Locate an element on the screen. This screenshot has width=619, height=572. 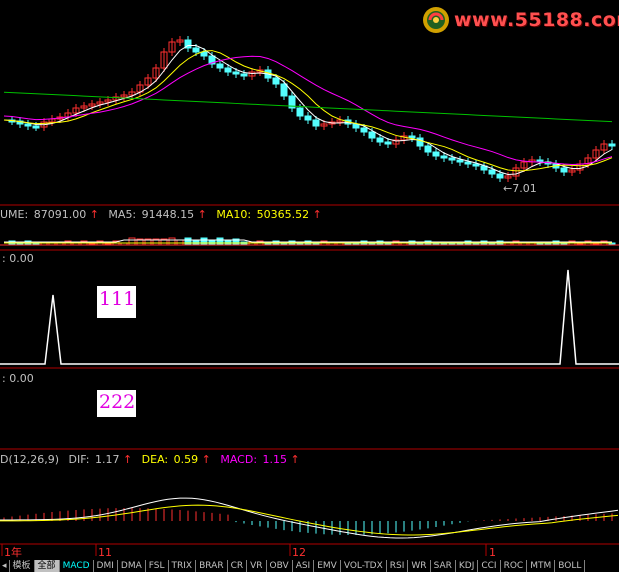
tab-全部: 全部 is located at coordinates (47, 566).